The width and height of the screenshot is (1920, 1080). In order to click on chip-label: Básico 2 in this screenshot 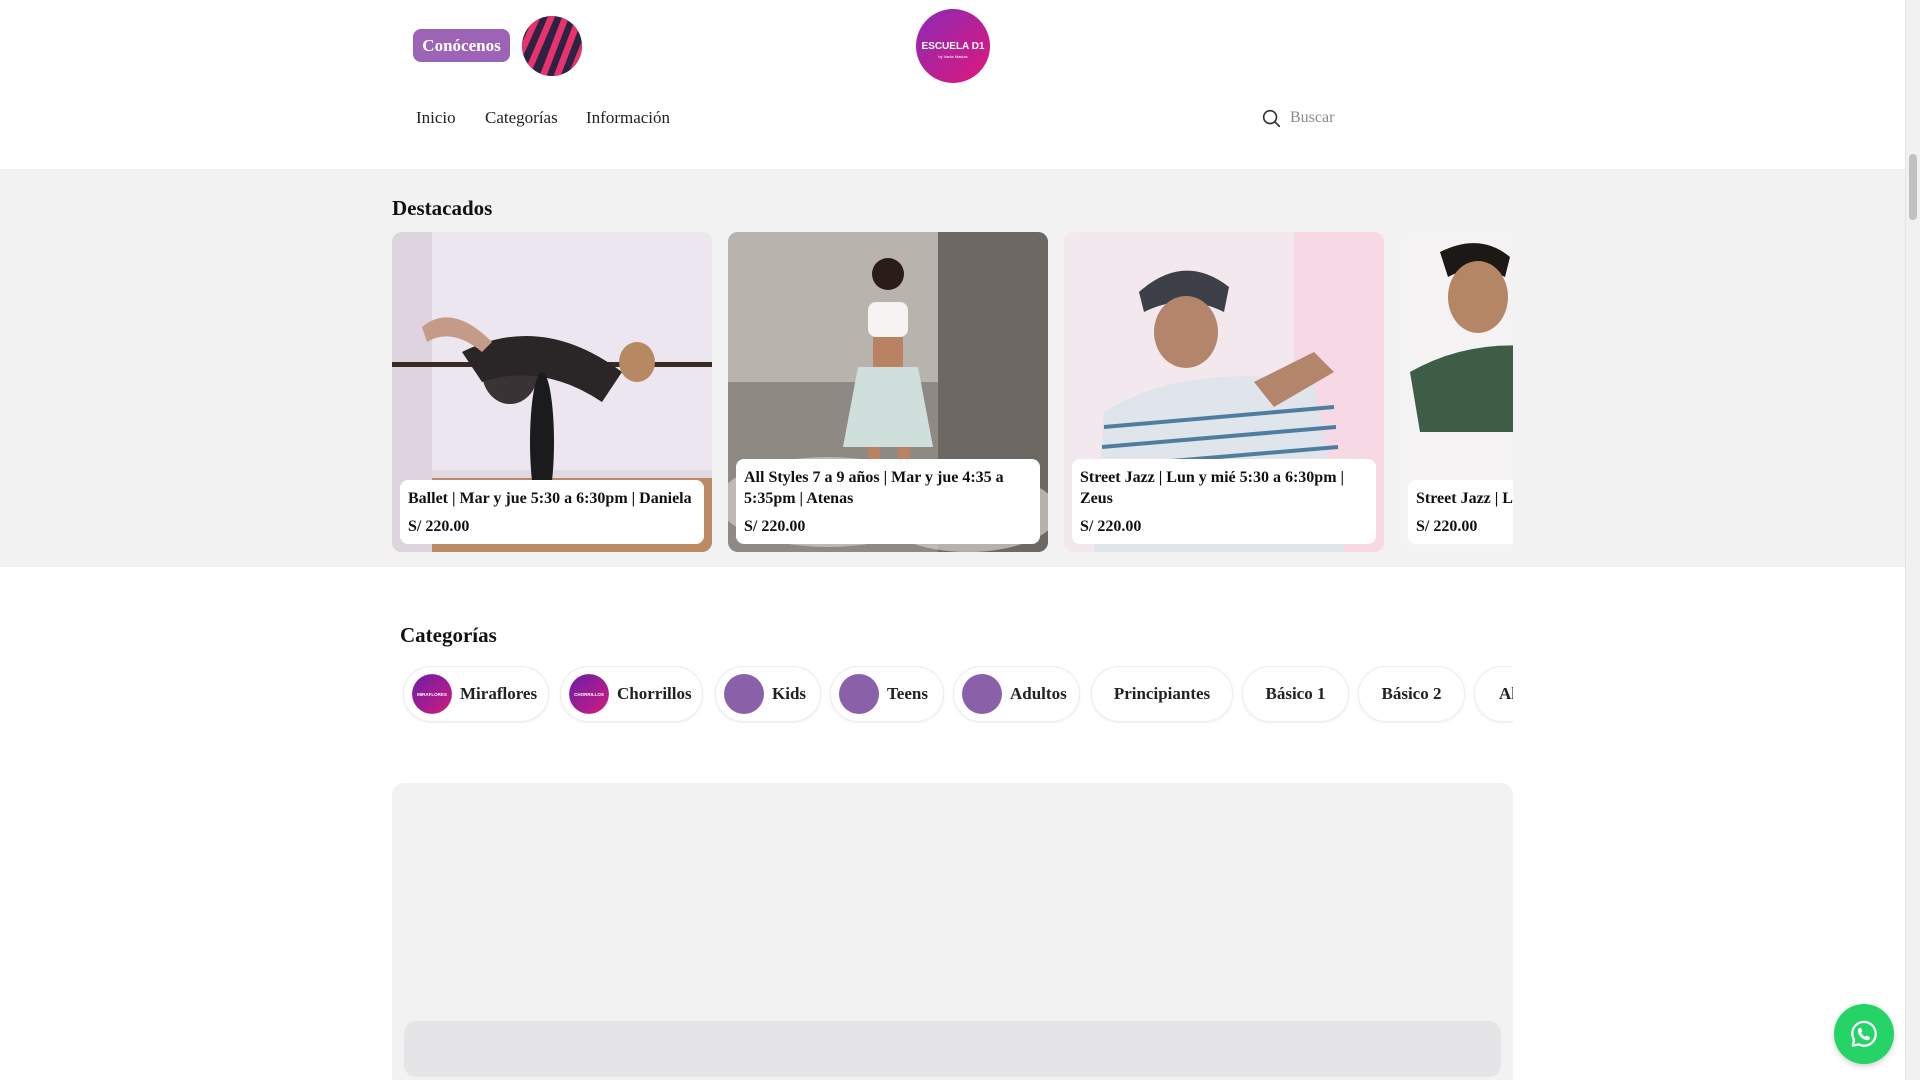, I will do `click(1411, 693)`.